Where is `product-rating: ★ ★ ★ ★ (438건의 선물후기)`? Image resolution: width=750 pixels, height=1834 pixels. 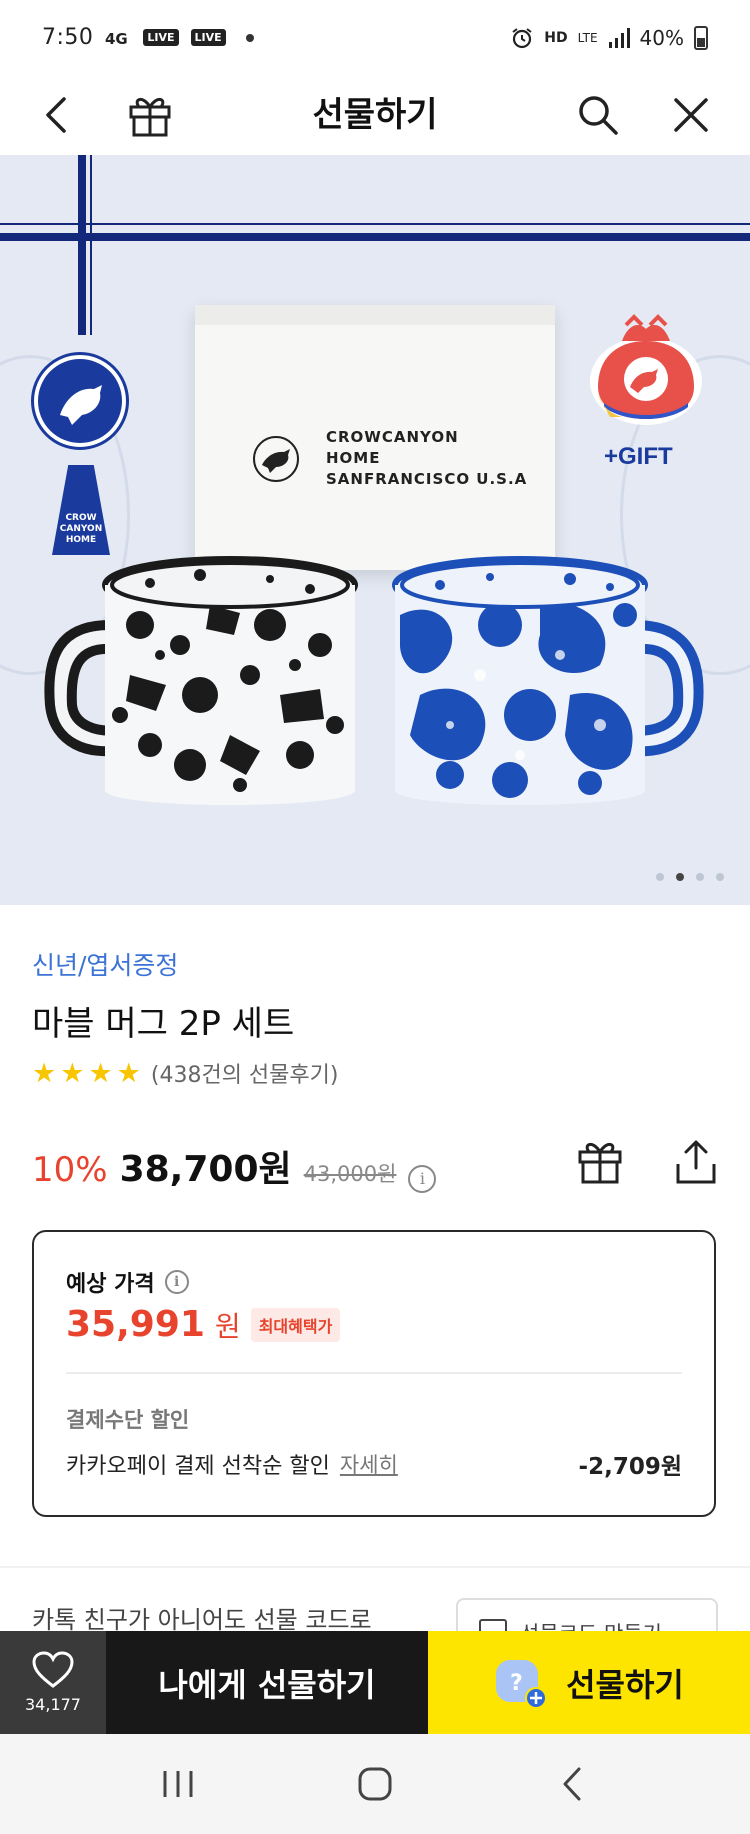 product-rating: ★ ★ ★ ★ (438건의 선물후기) is located at coordinates (185, 1073).